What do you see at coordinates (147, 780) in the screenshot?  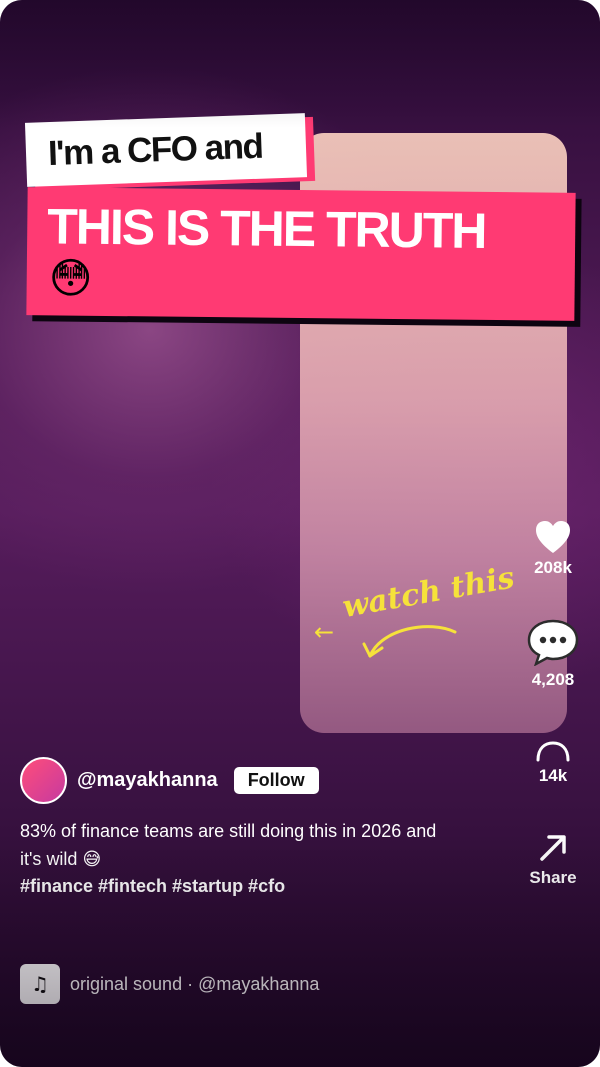 I see `creator-username: @mayakhanna` at bounding box center [147, 780].